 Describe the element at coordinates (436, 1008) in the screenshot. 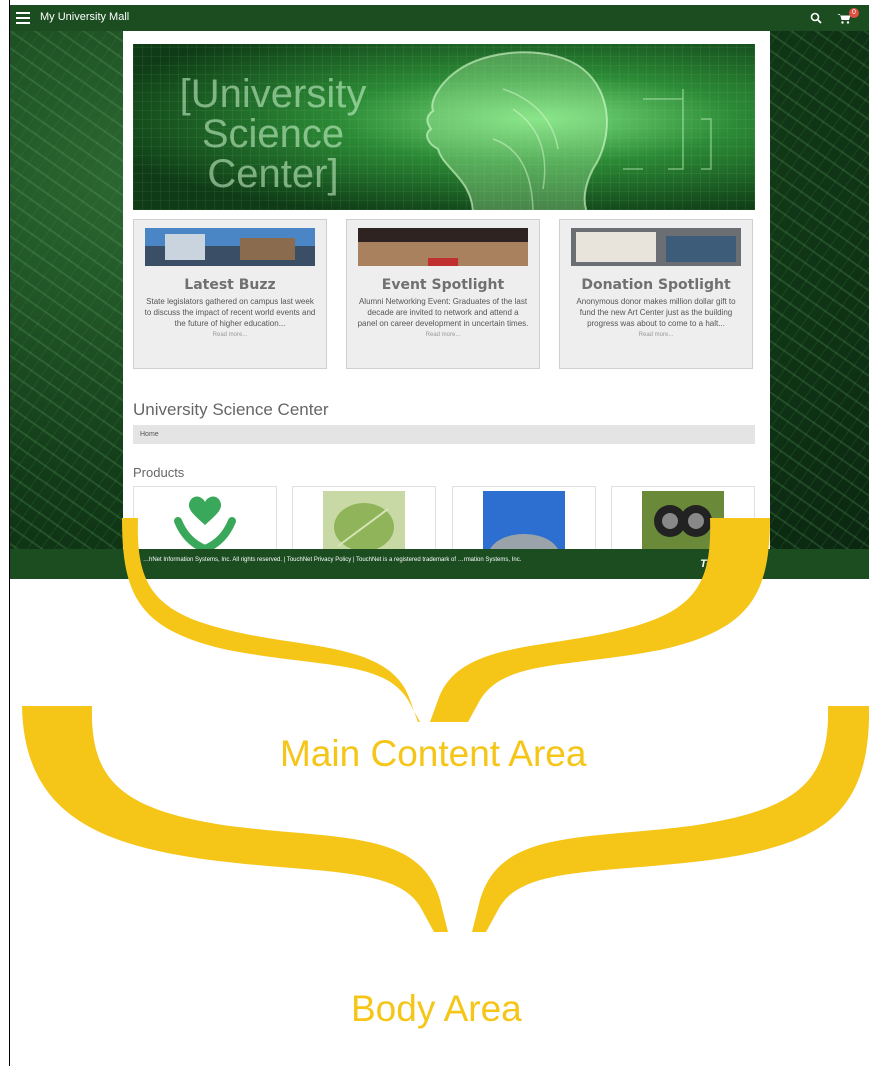

I see `body-area-label: Body Area` at that location.